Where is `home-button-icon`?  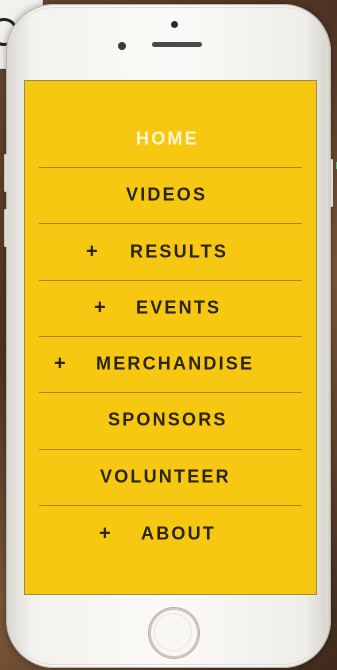
home-button-icon is located at coordinates (174, 633).